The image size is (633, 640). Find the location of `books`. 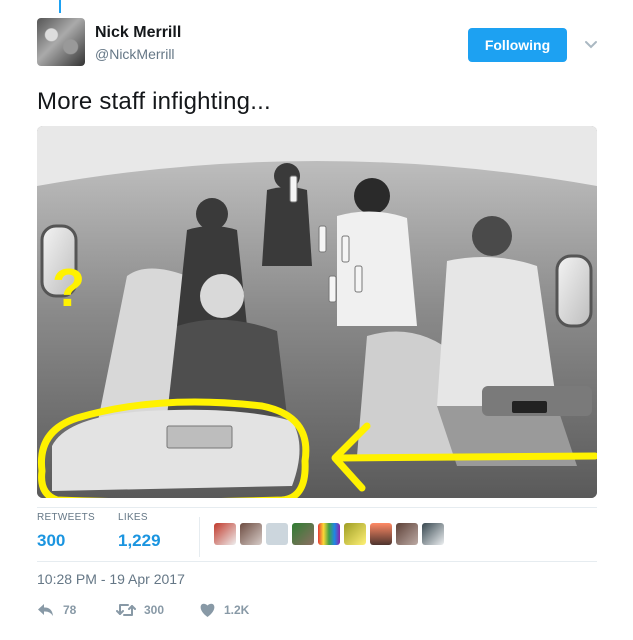

books is located at coordinates (199, 437).